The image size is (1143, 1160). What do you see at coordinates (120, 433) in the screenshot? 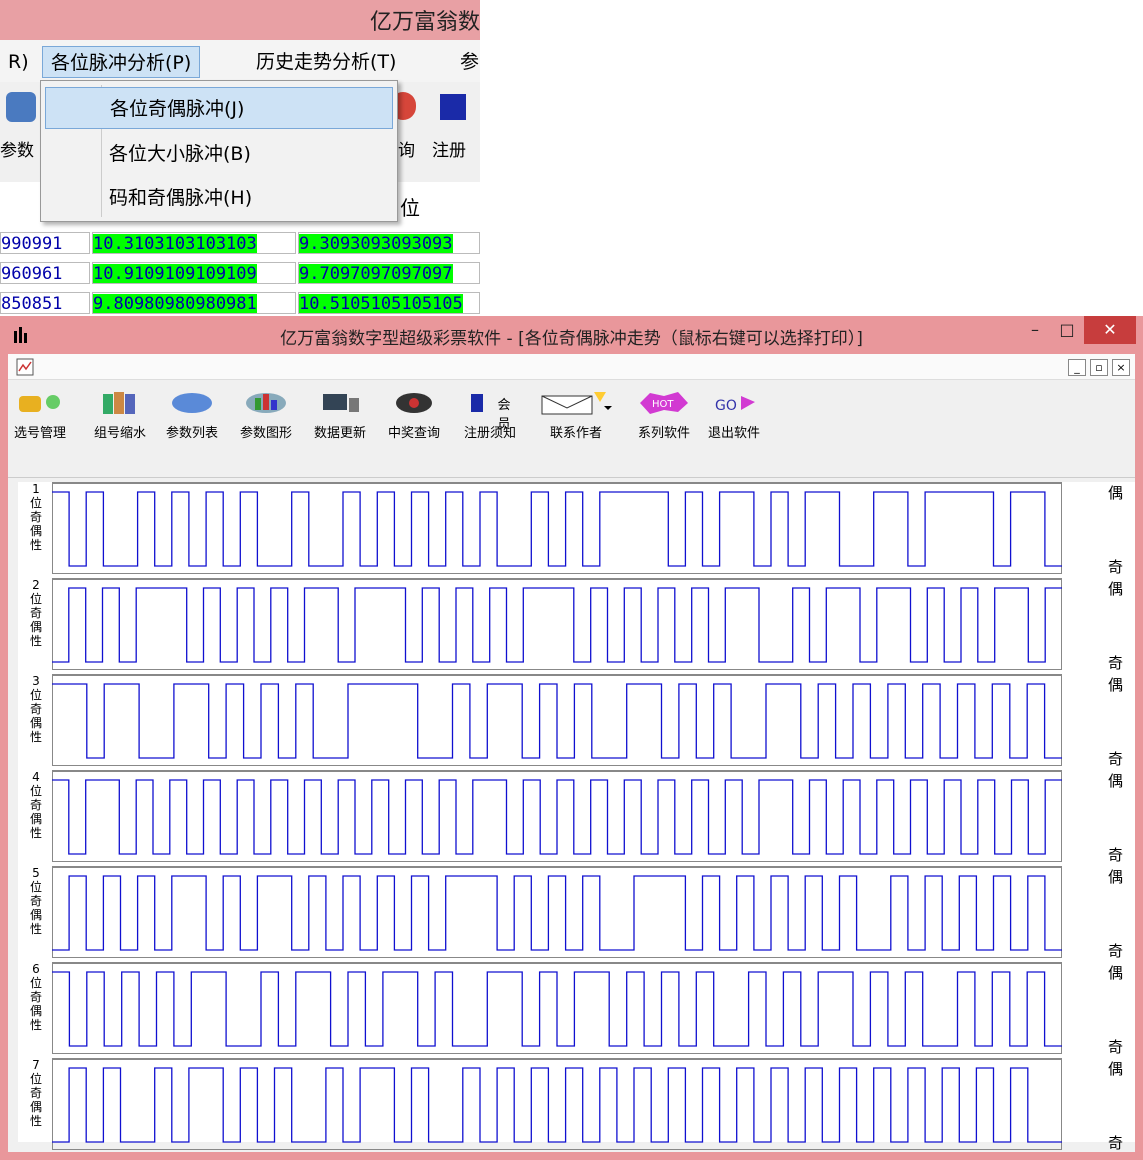
I see `toolbar-label: 组号缩水` at bounding box center [120, 433].